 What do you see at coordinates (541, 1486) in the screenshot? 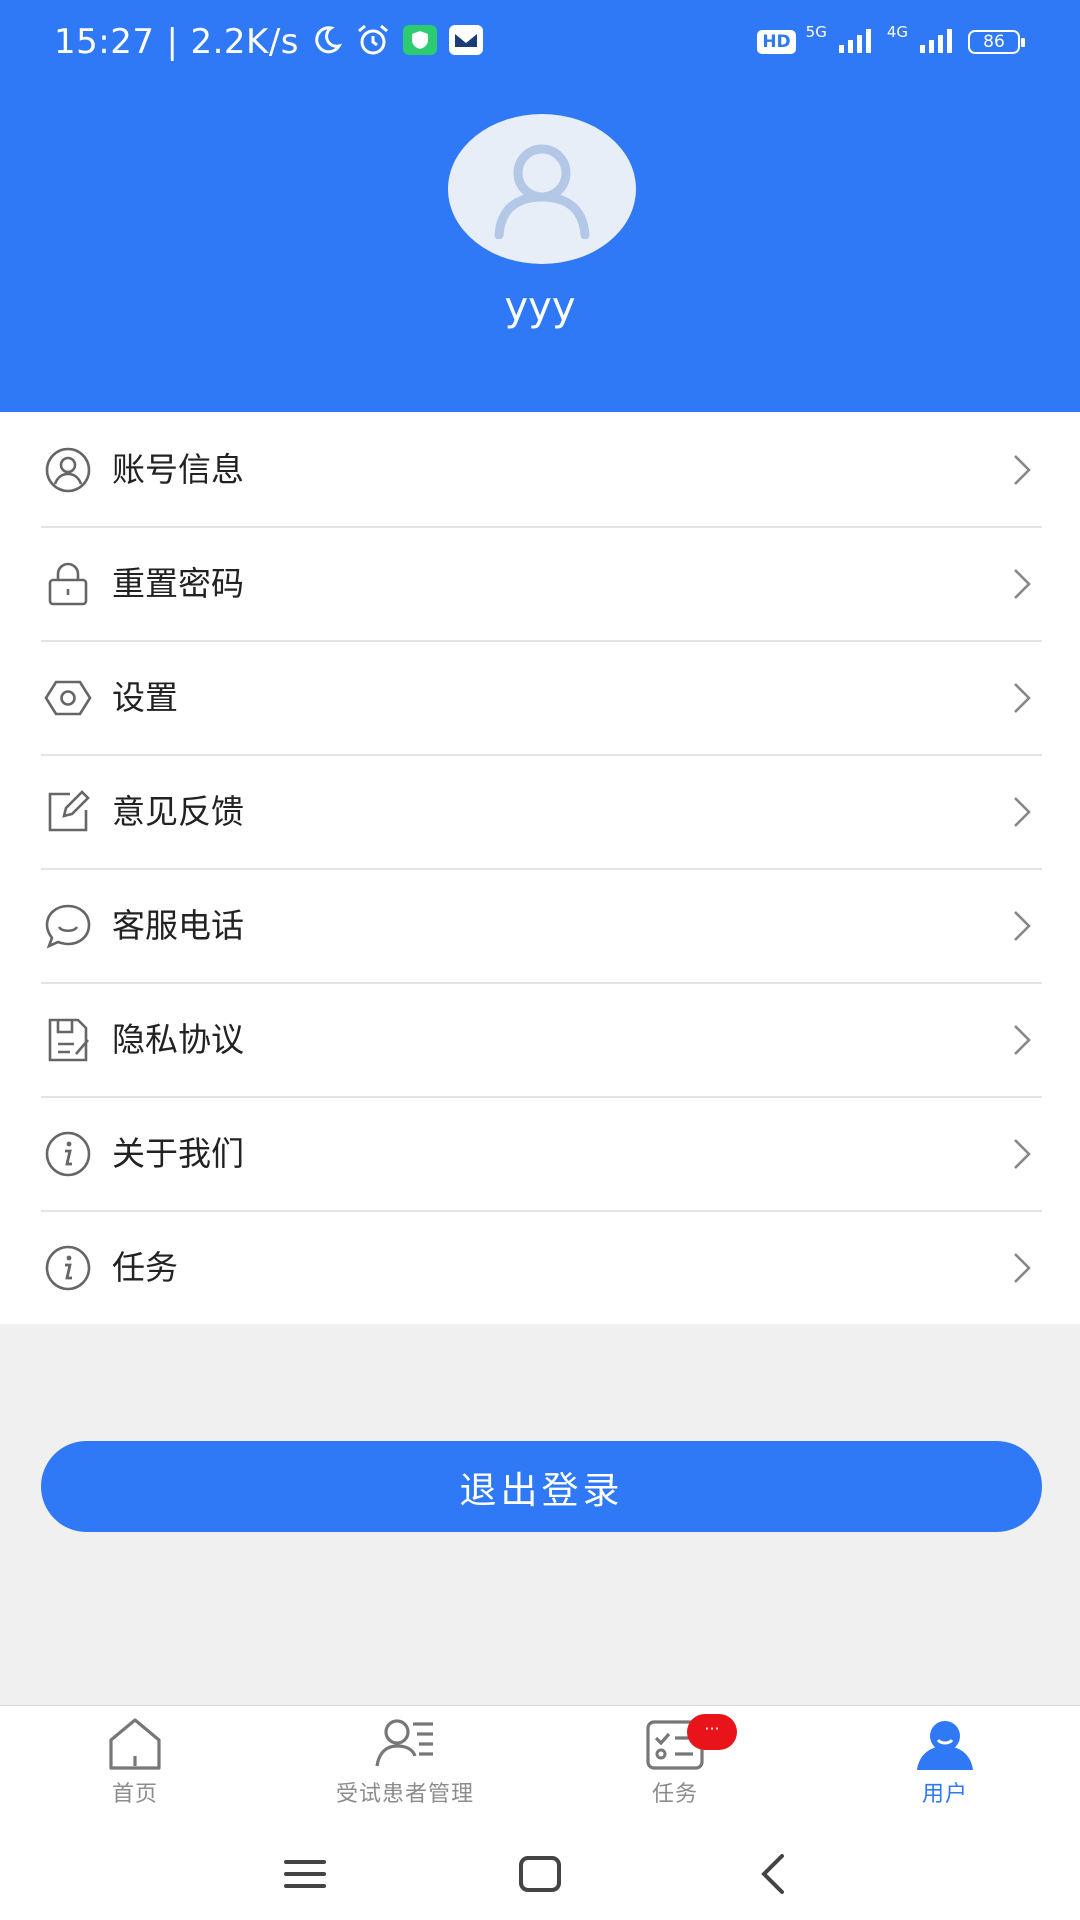
I see `logout-button: 退出登录` at bounding box center [541, 1486].